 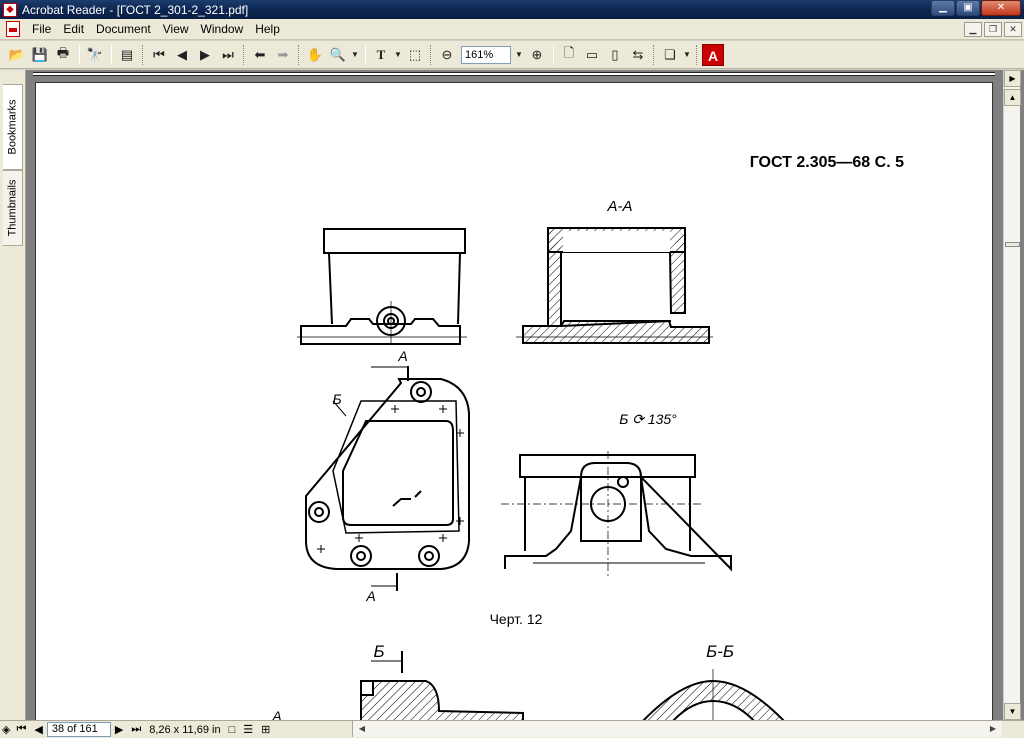 I want to click on status-toggle-icon: ◈, so click(x=6, y=729).